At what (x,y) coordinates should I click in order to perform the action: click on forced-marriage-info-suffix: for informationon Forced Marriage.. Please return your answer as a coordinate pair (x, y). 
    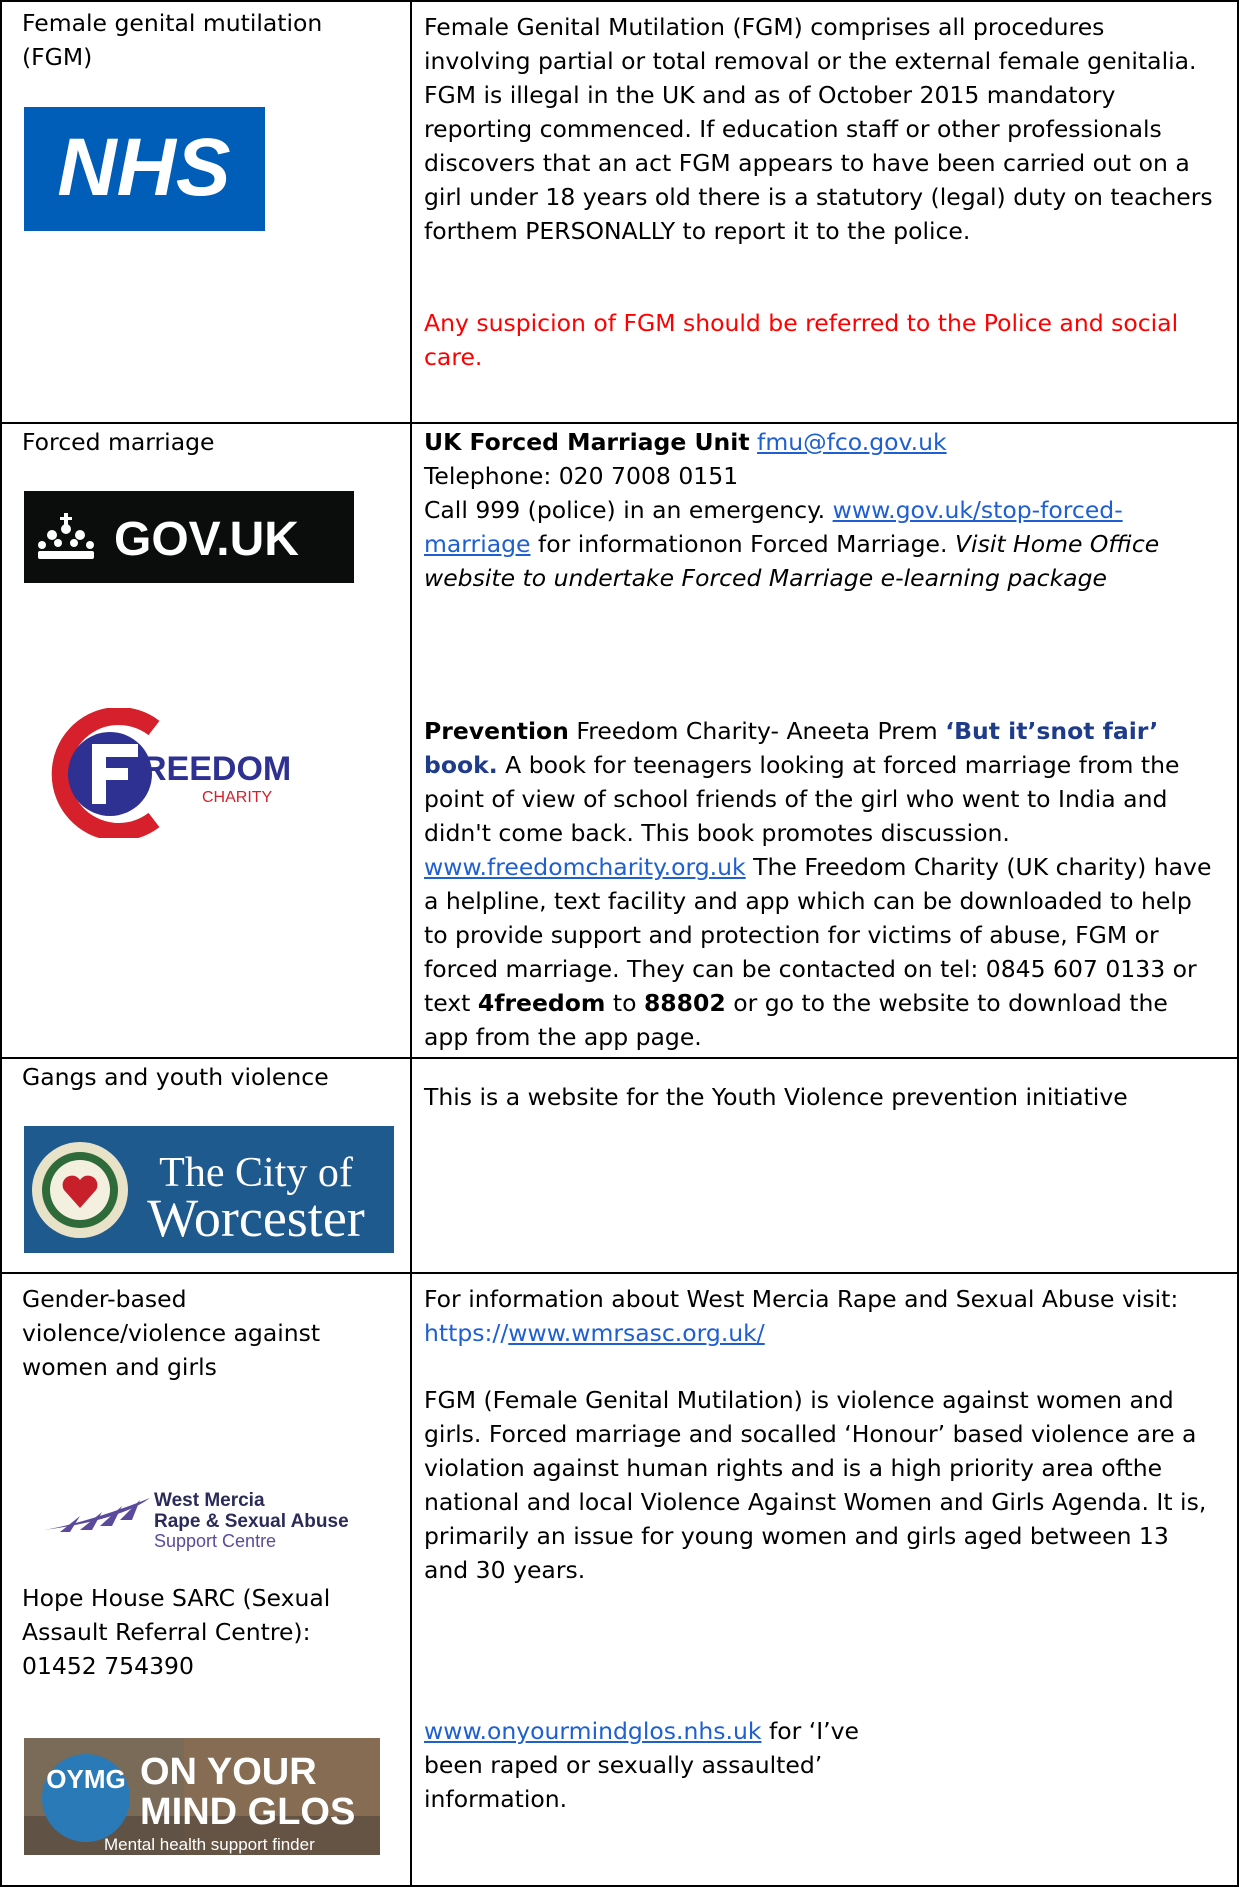
    Looking at the image, I should click on (743, 544).